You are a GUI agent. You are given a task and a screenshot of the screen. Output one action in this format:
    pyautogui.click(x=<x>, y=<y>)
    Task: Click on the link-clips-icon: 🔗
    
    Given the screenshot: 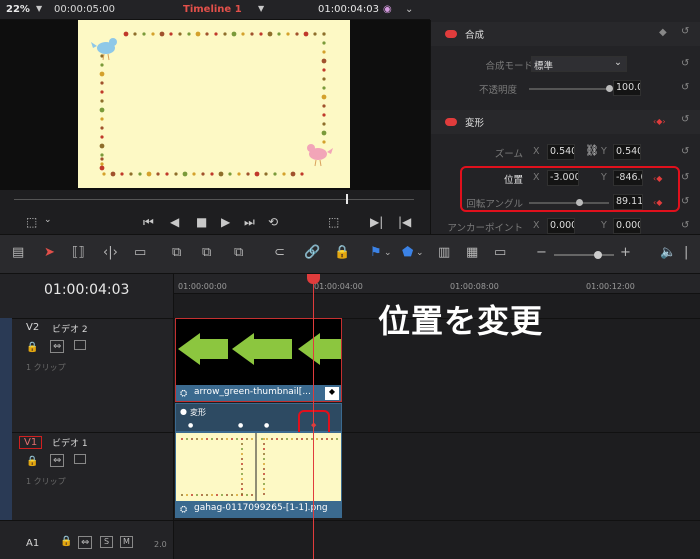 What is the action you would take?
    pyautogui.click(x=312, y=252)
    